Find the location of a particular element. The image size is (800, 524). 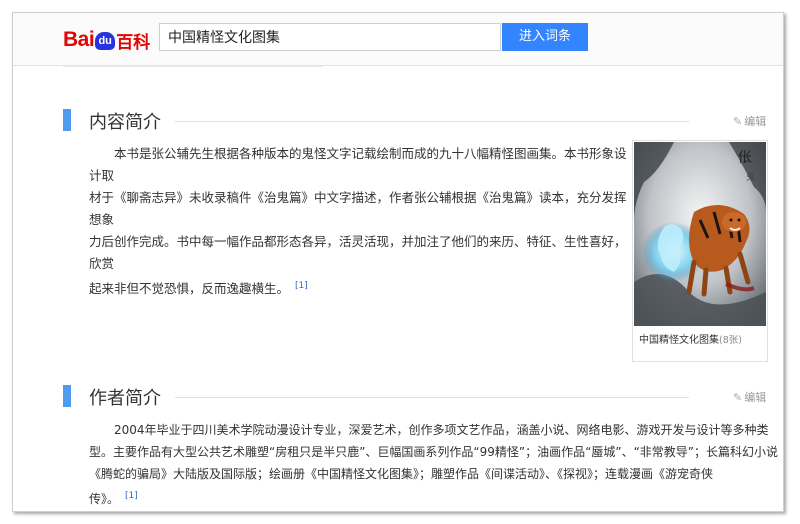

baidu-baike-logo: Bai du 百科 is located at coordinates (106, 40).